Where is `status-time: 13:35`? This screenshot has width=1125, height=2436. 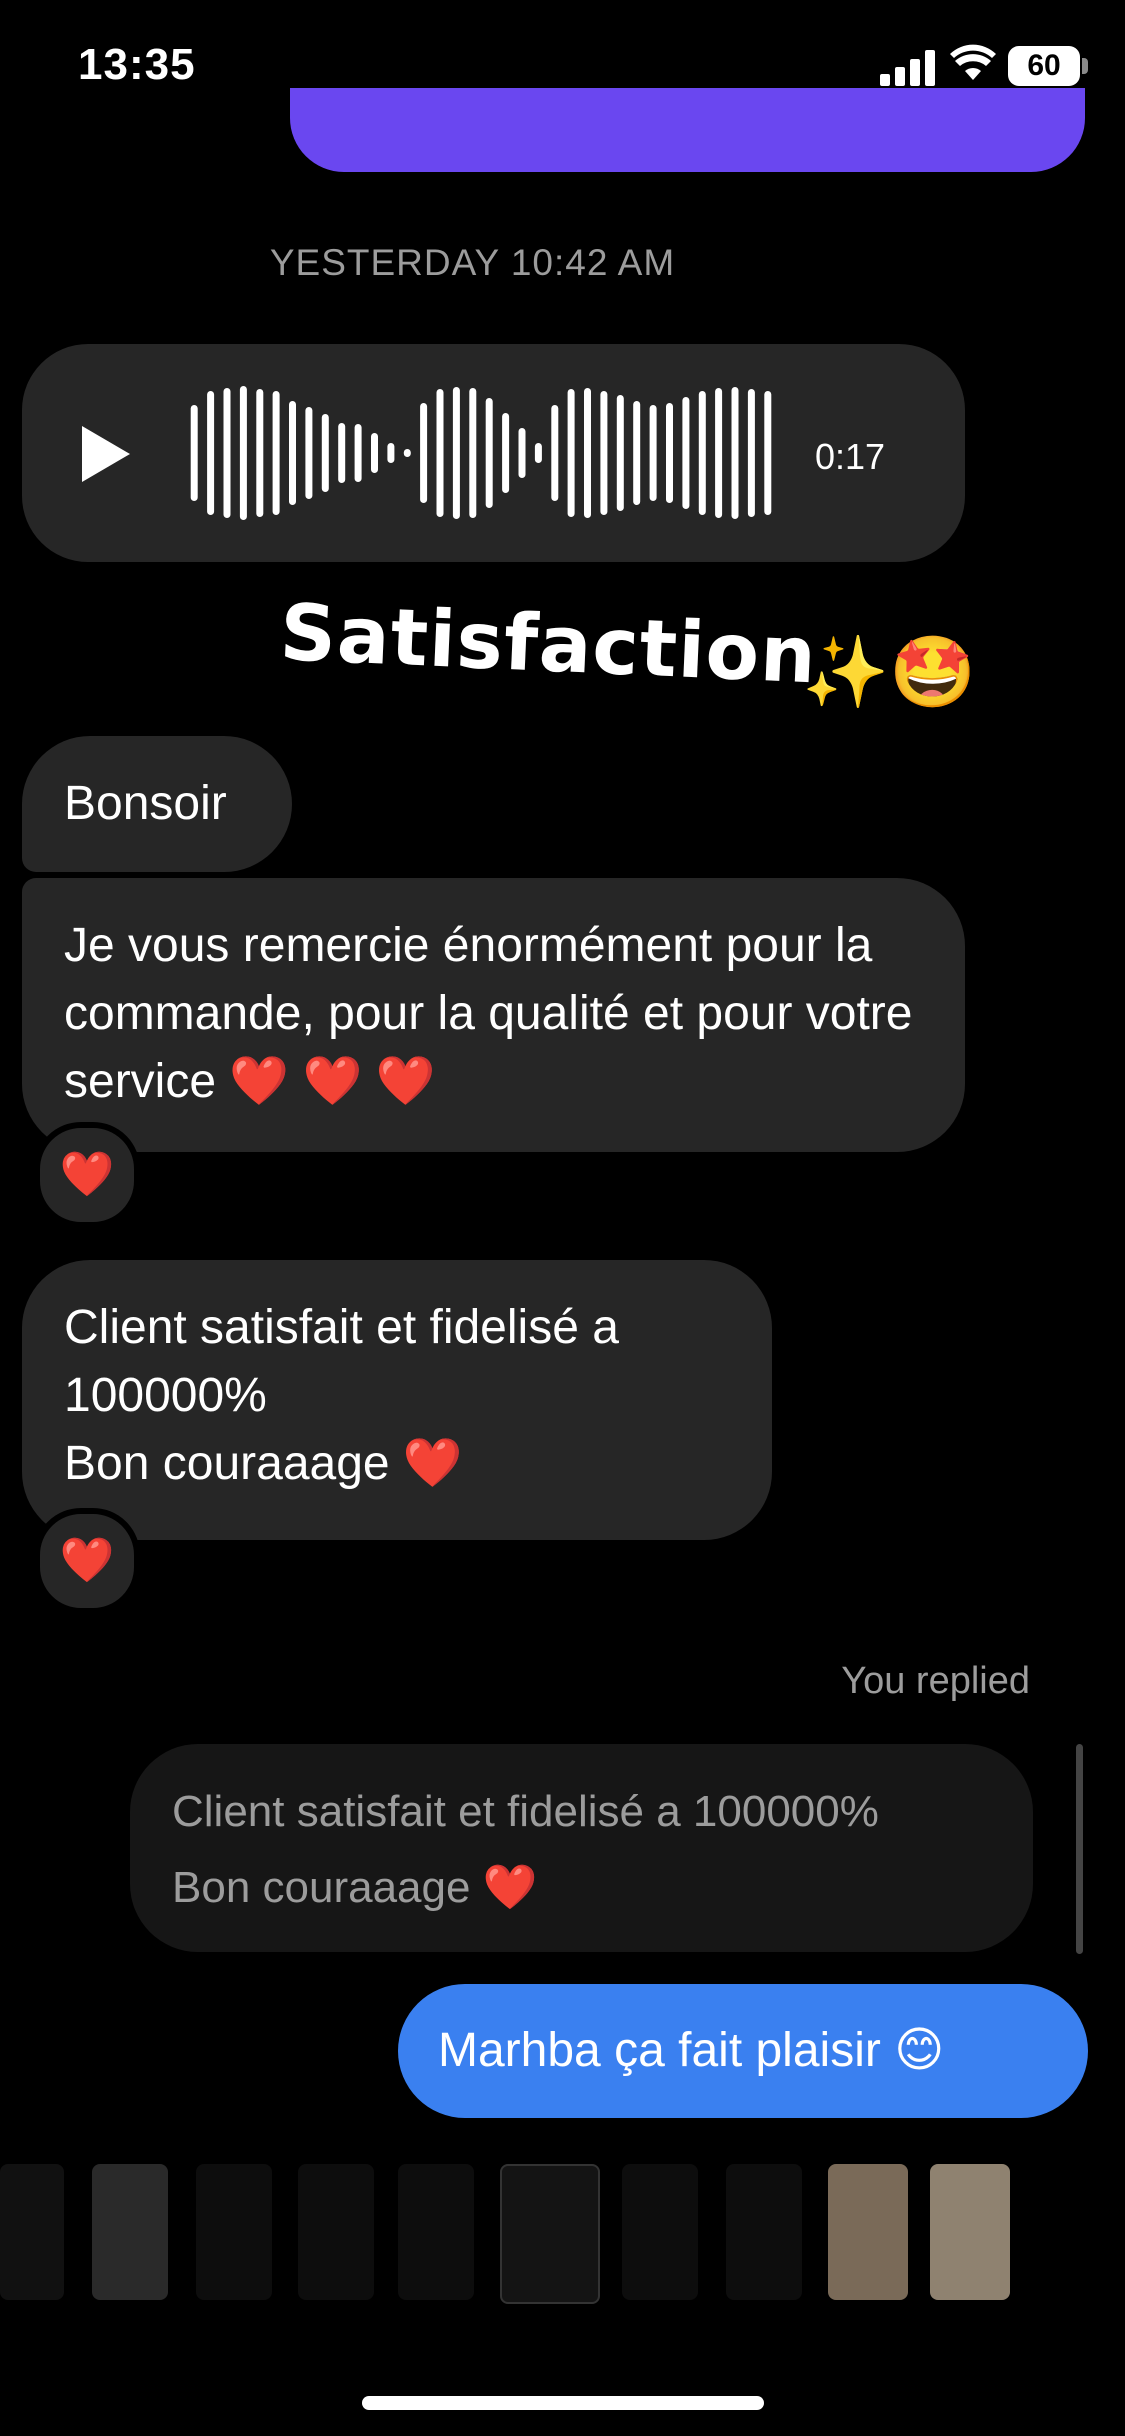 status-time: 13:35 is located at coordinates (137, 64).